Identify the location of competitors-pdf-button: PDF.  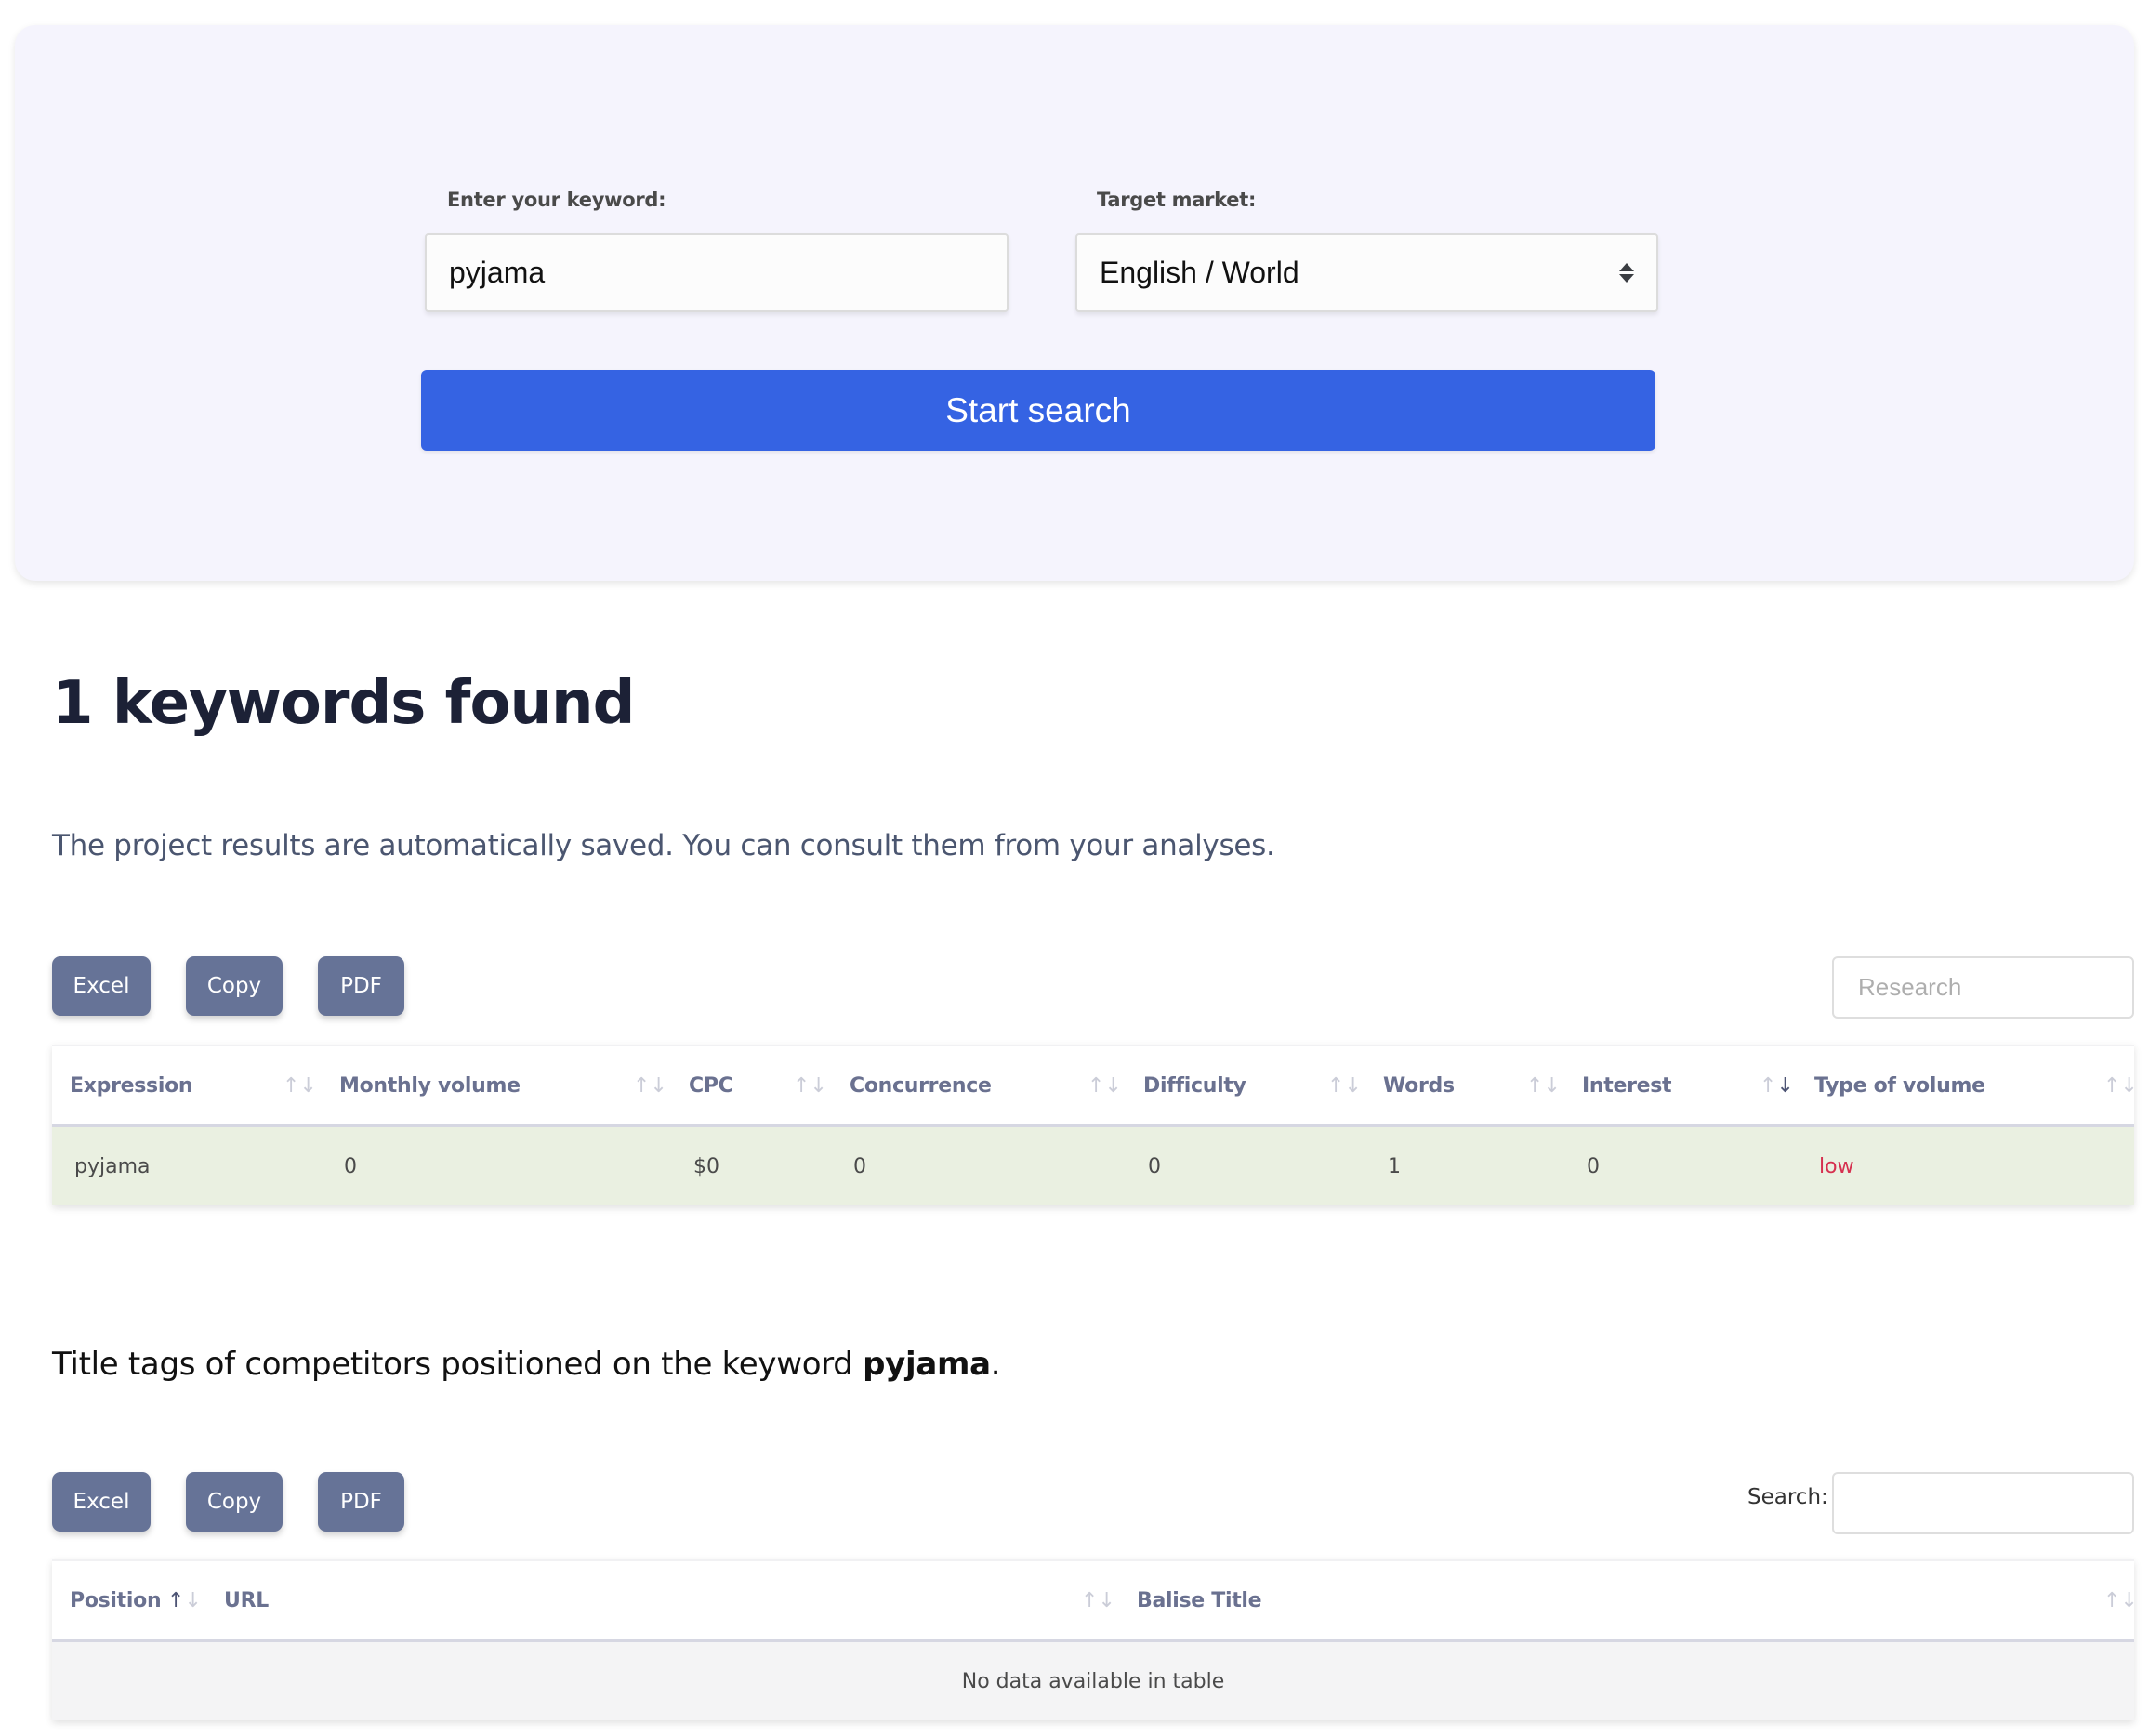
(361, 1502).